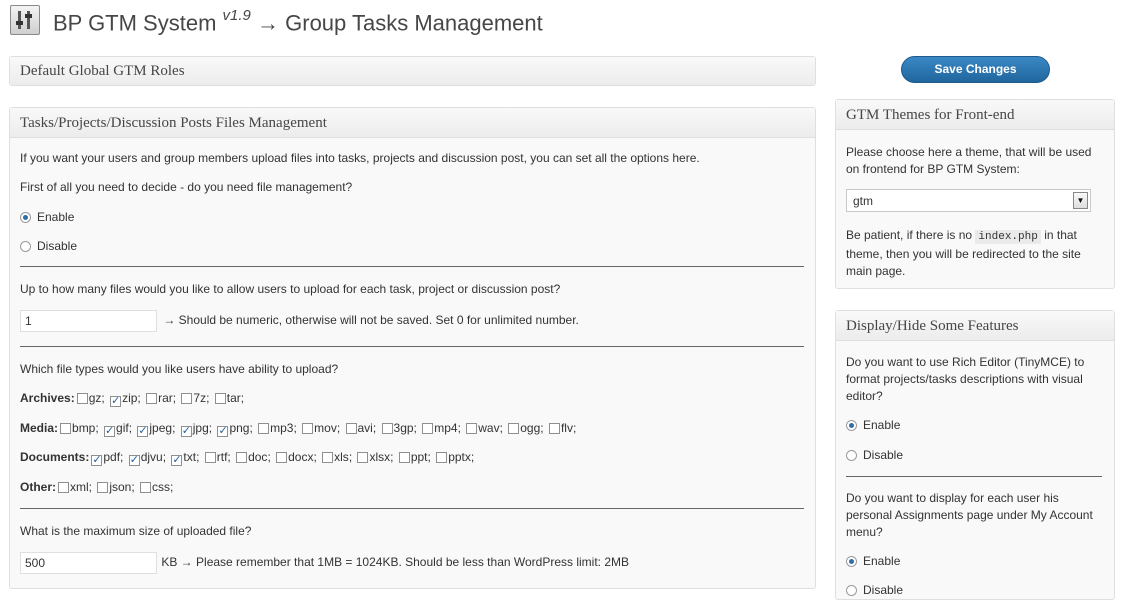  I want to click on filetype-gif-checkbox: ✓, so click(110, 431).